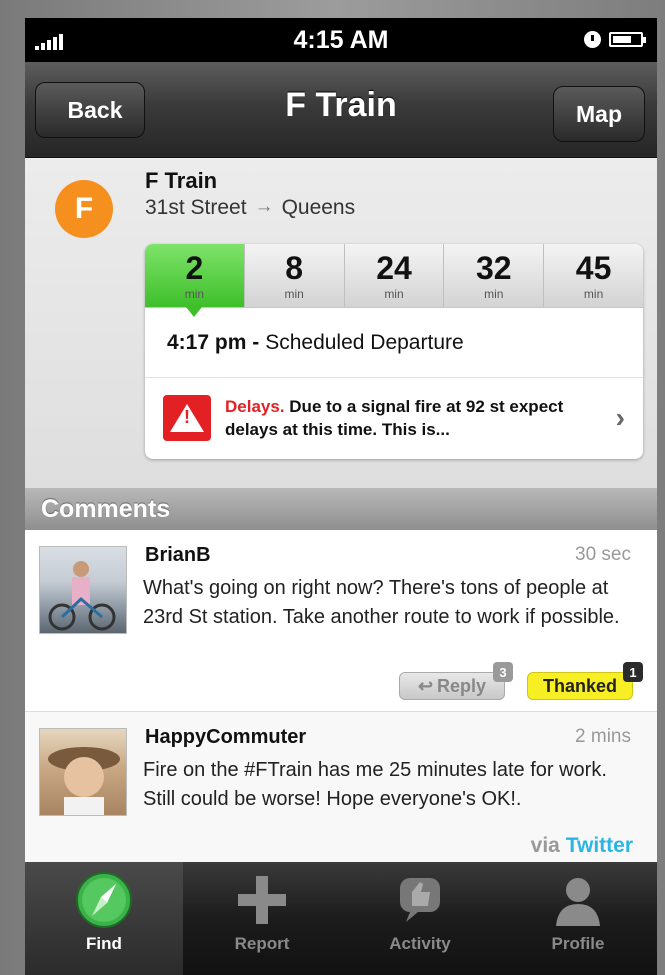 The width and height of the screenshot is (665, 975). What do you see at coordinates (255, 406) in the screenshot?
I see `alert-title: Delays.` at bounding box center [255, 406].